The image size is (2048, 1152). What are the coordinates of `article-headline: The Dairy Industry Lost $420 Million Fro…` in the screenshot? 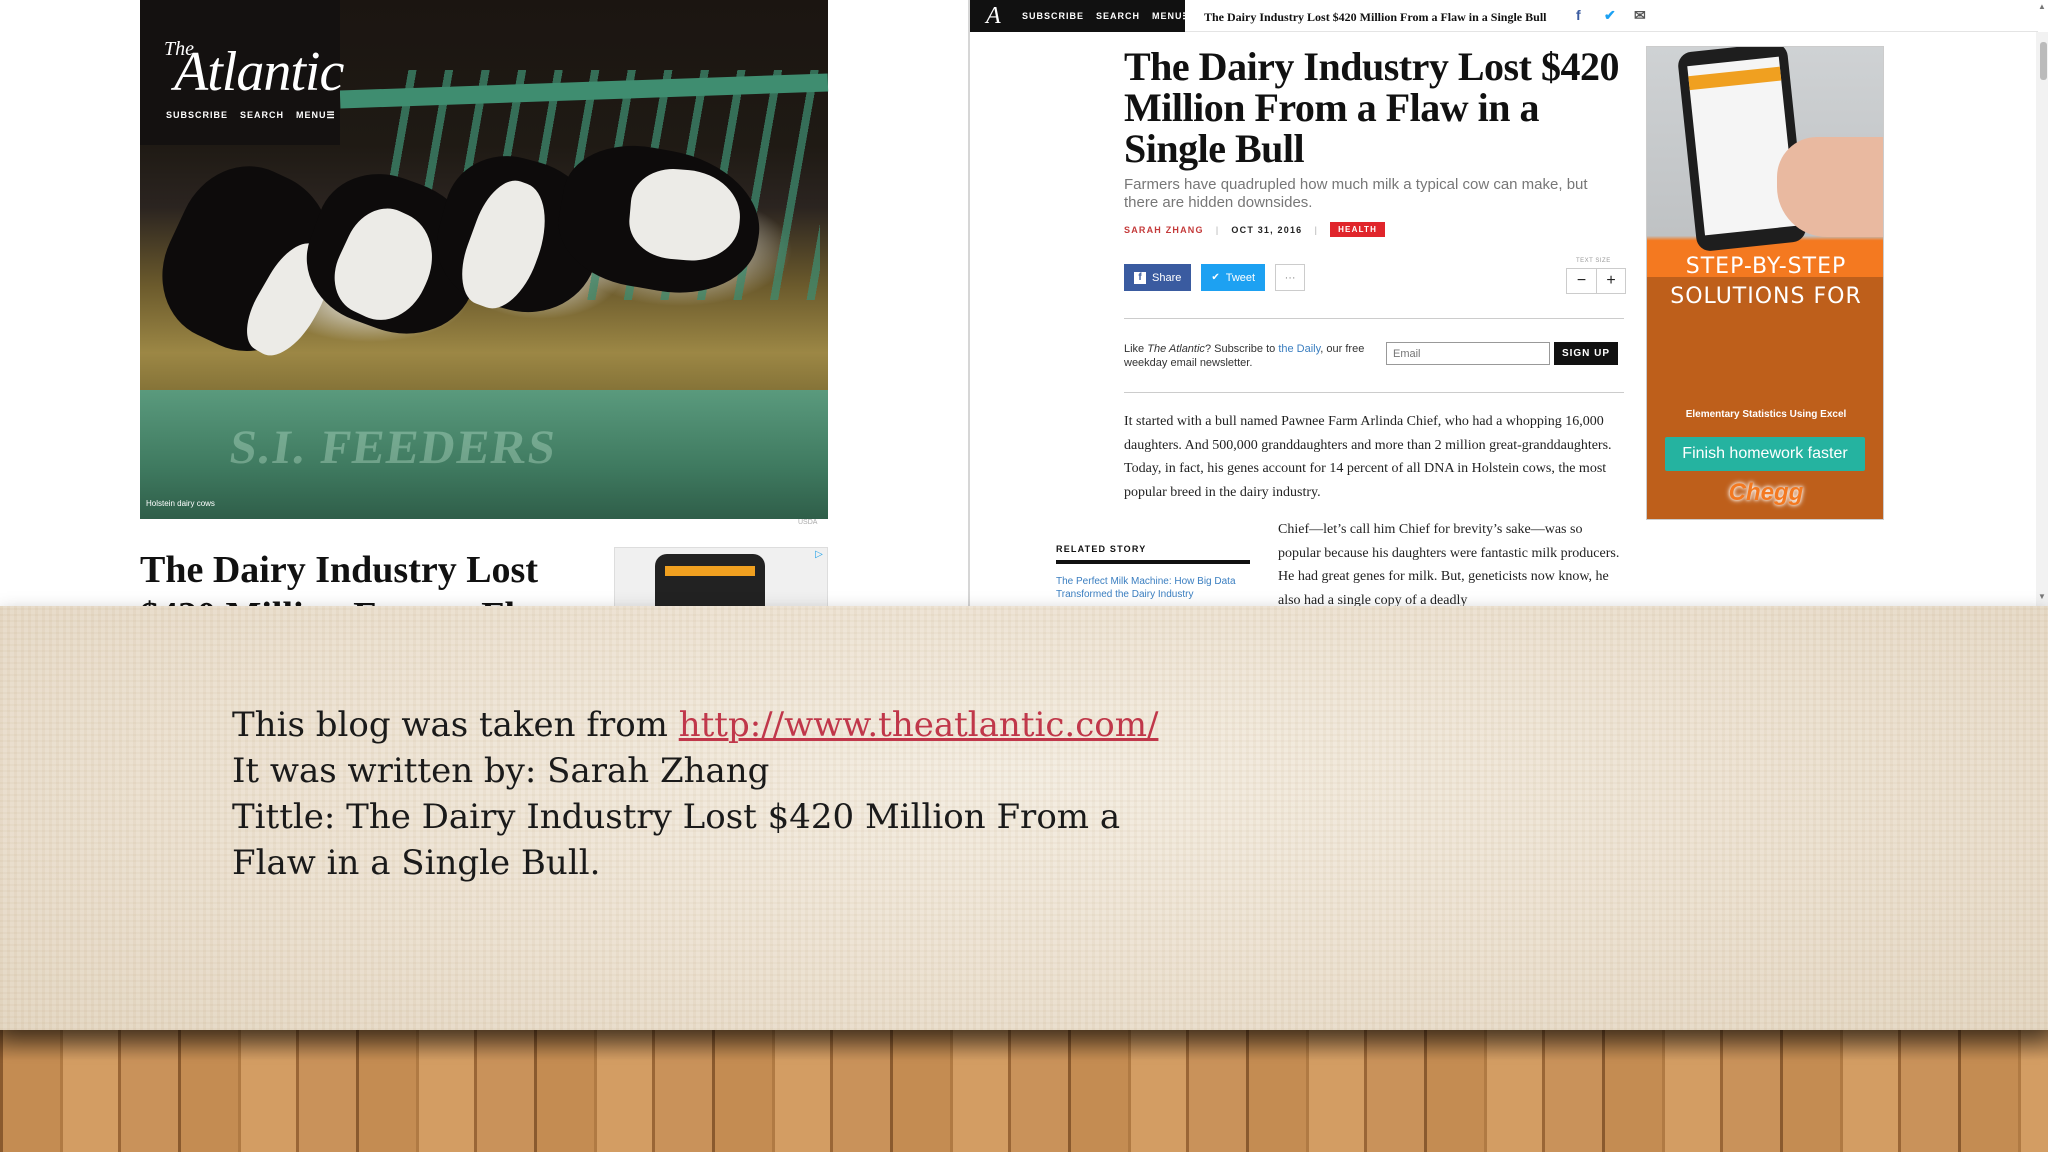 It's located at (1371, 107).